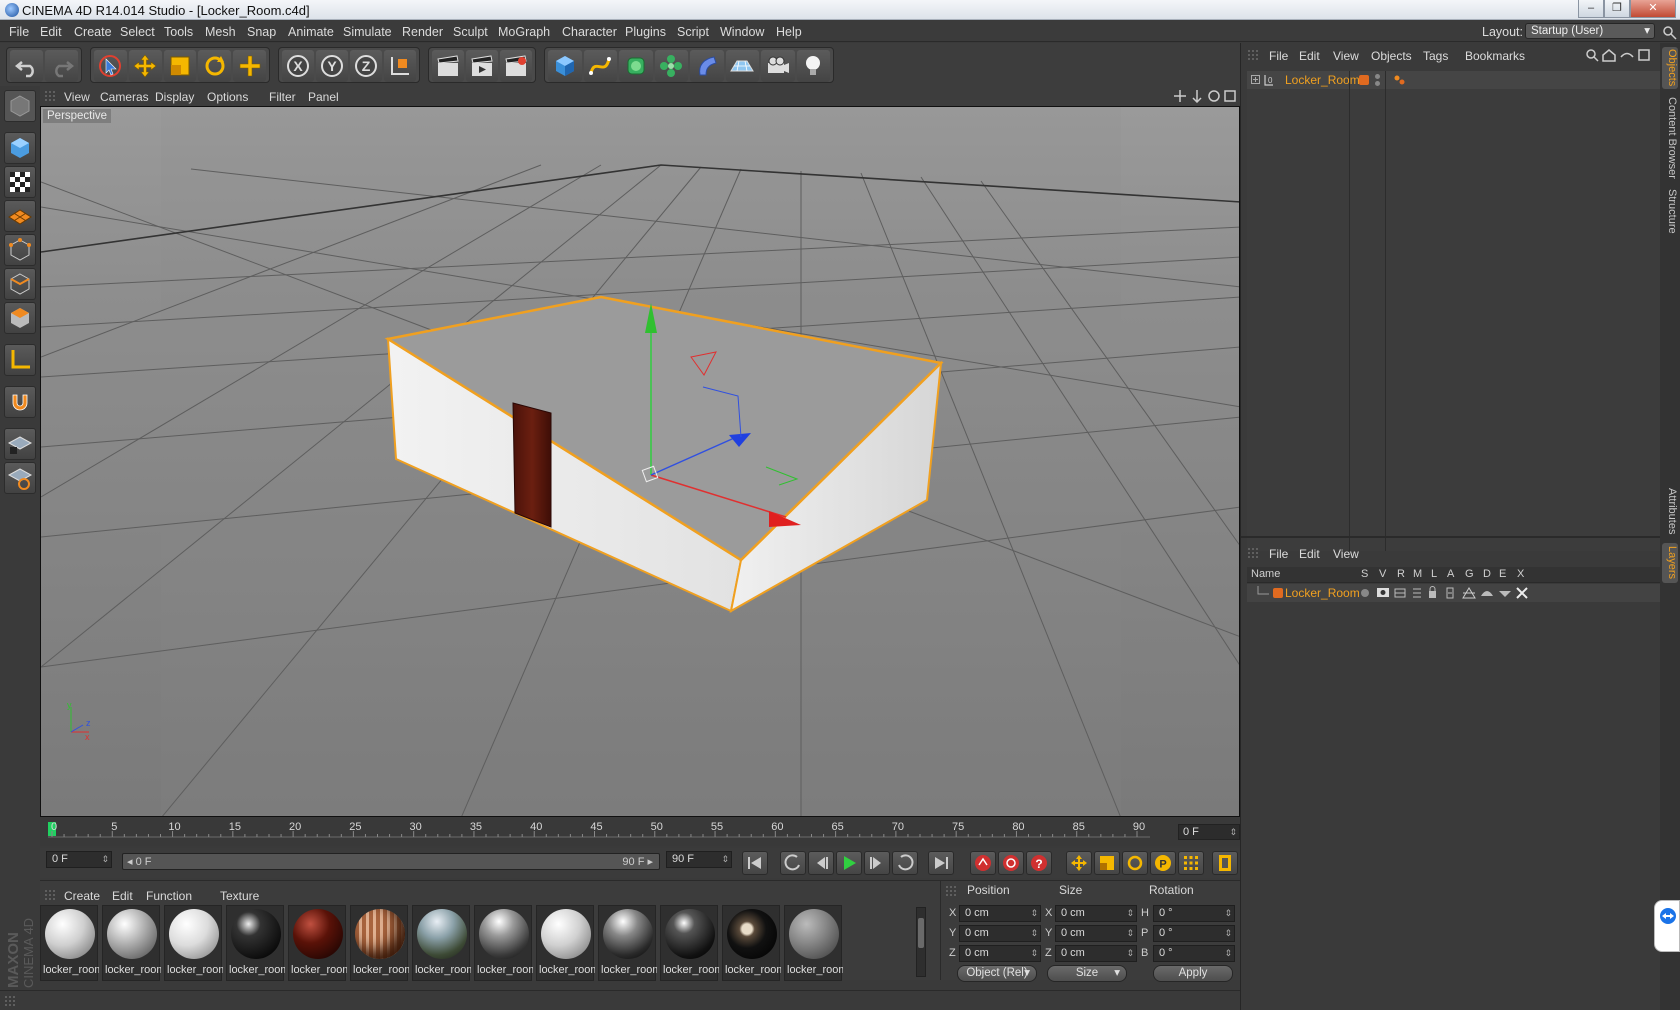  What do you see at coordinates (178, 32) in the screenshot?
I see `menu-tools: Tools` at bounding box center [178, 32].